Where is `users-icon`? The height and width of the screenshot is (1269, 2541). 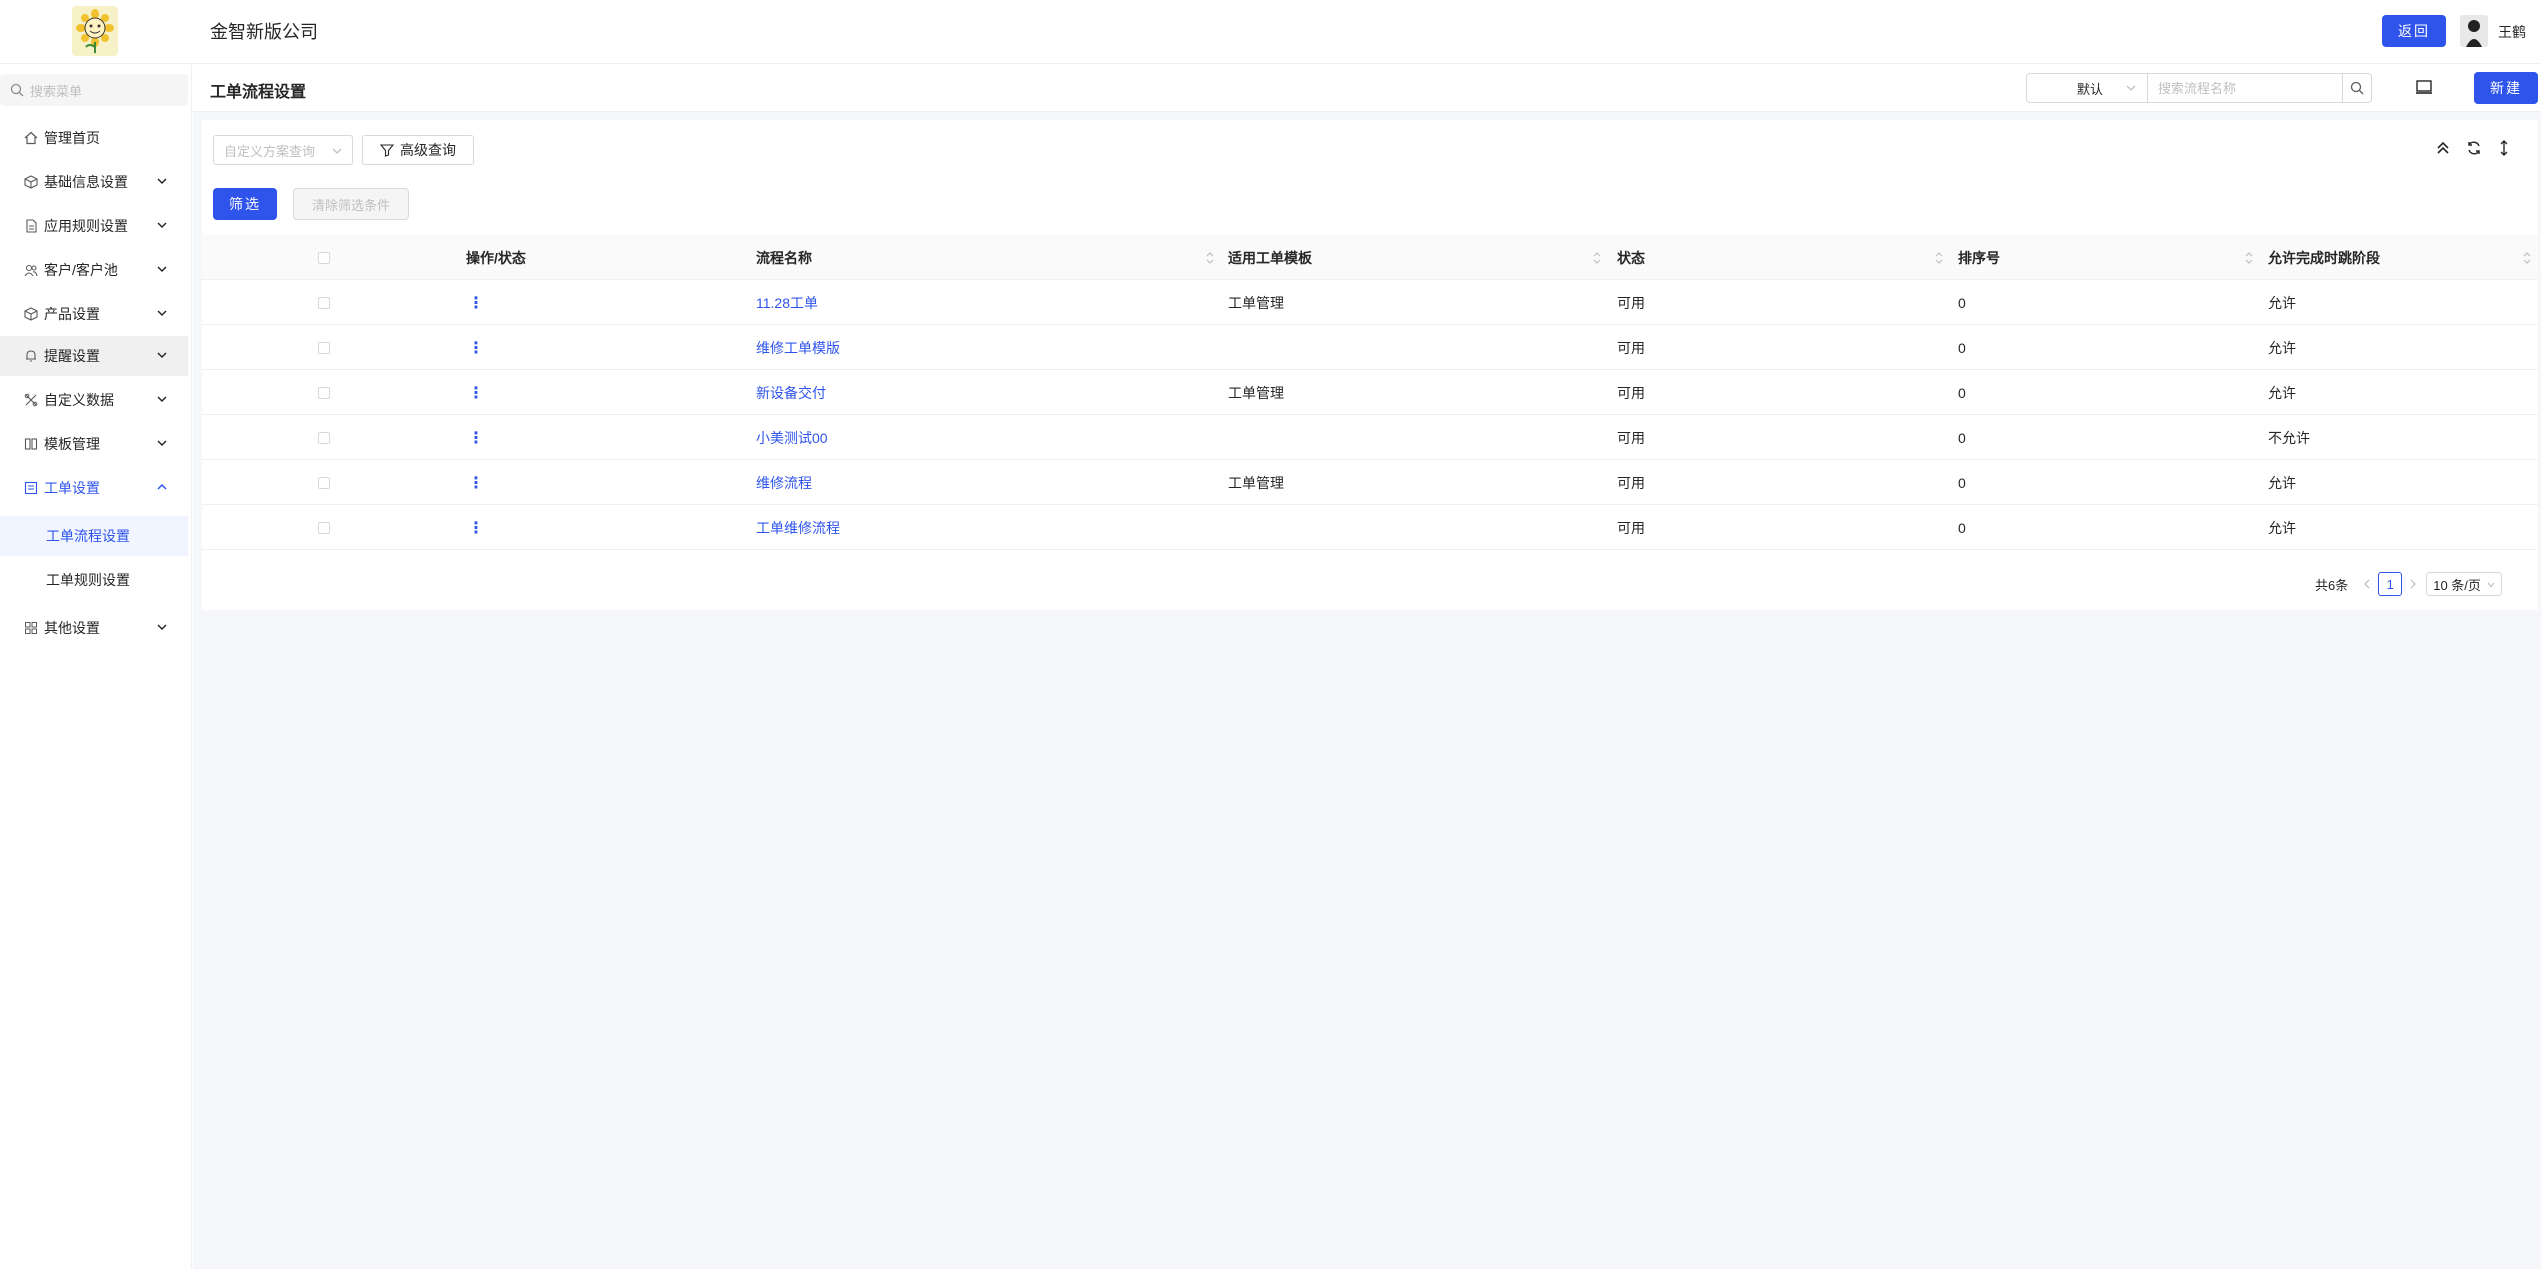 users-icon is located at coordinates (31, 270).